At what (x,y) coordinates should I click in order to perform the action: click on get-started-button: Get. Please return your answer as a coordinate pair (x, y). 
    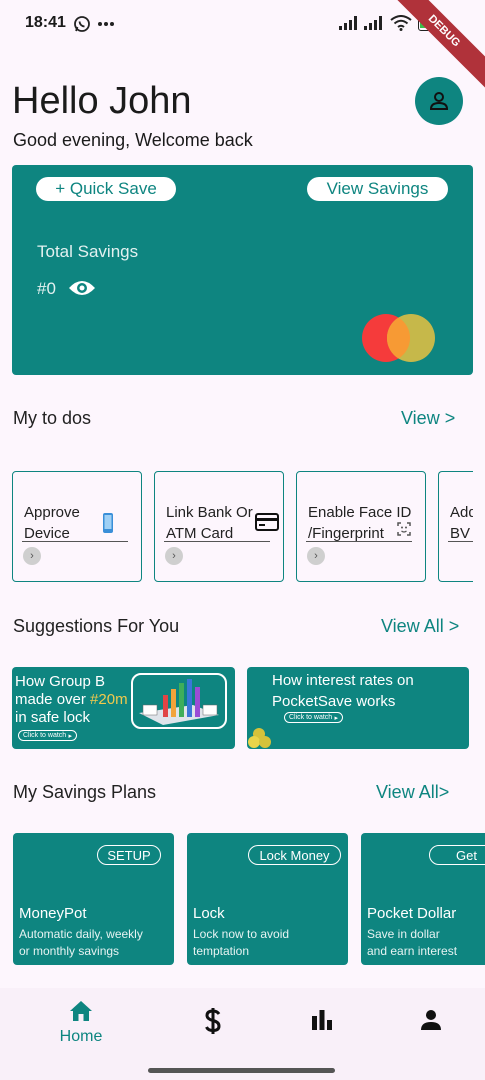
    Looking at the image, I should click on (457, 855).